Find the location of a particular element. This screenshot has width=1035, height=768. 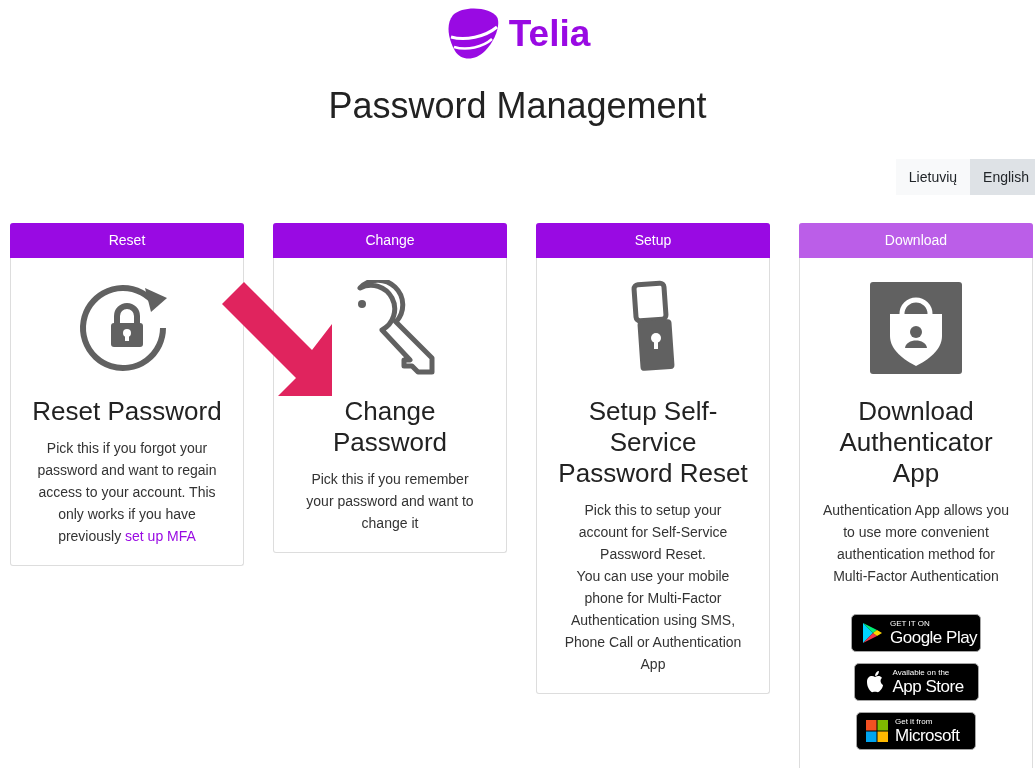

card-description: You can use your mobile phone for Multi-Factor Authentication using SMS, Phone Call or Authentication App is located at coordinates (653, 620).